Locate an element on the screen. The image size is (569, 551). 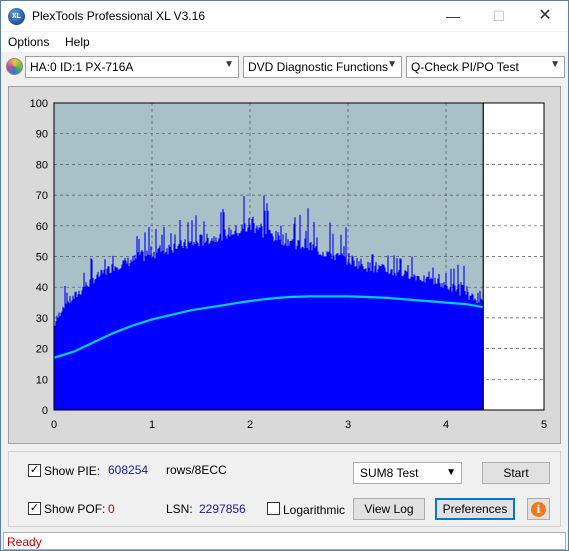
window-title: PlexTools Professional XL V3.16 is located at coordinates (118, 16).